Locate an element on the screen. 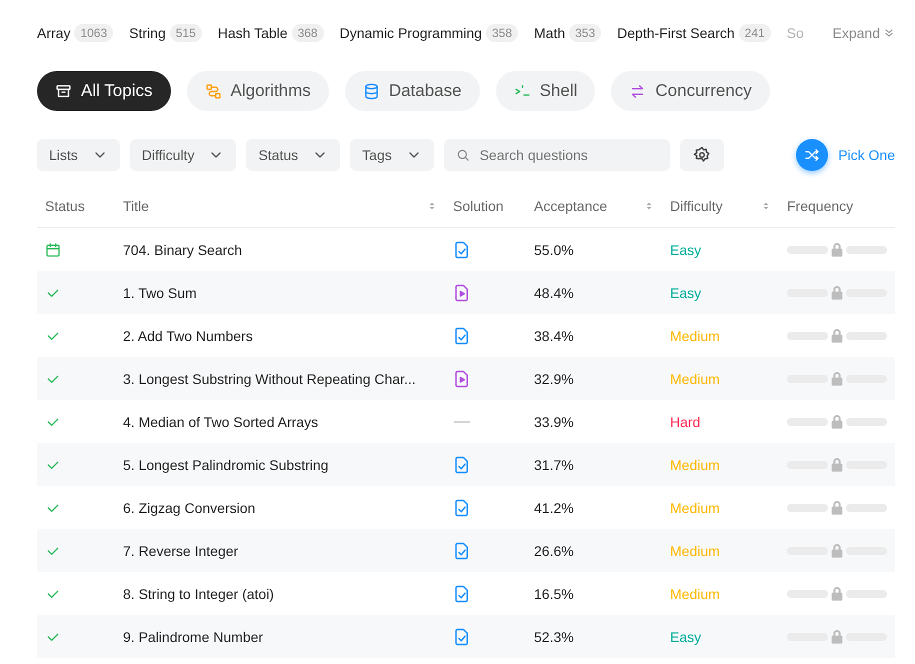 Image resolution: width=915 pixels, height=664 pixels. problem-title-link: 8. String to Integer (atoi) is located at coordinates (198, 594).